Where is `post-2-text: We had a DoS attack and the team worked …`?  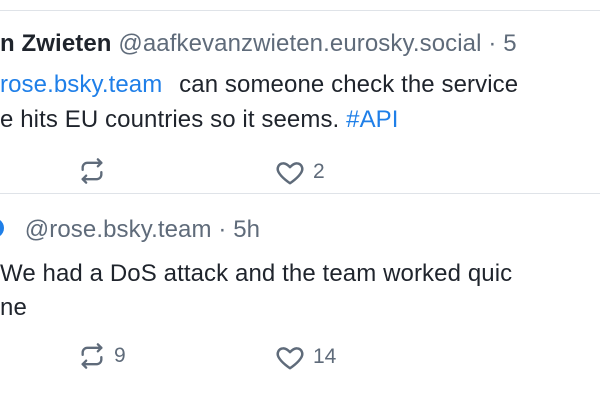 post-2-text: We had a DoS attack and the team worked … is located at coordinates (256, 273).